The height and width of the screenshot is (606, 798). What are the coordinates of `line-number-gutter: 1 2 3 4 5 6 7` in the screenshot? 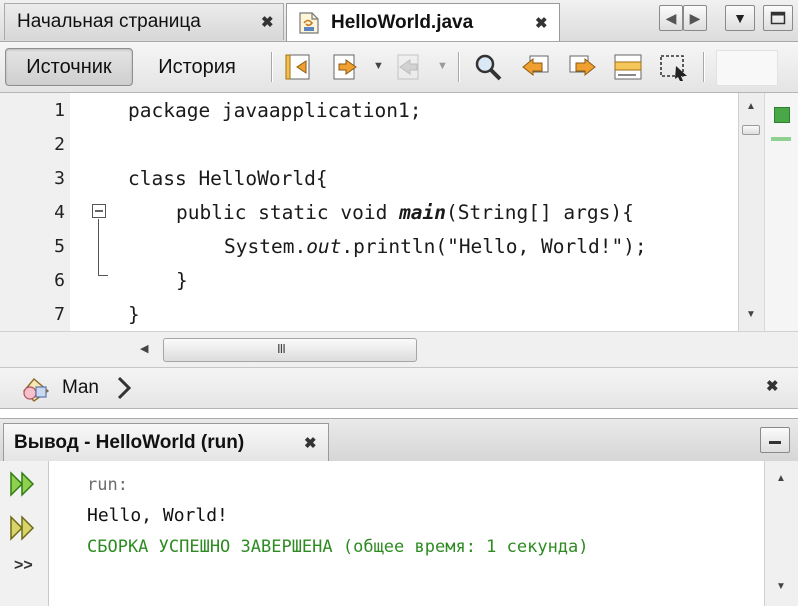 It's located at (35, 212).